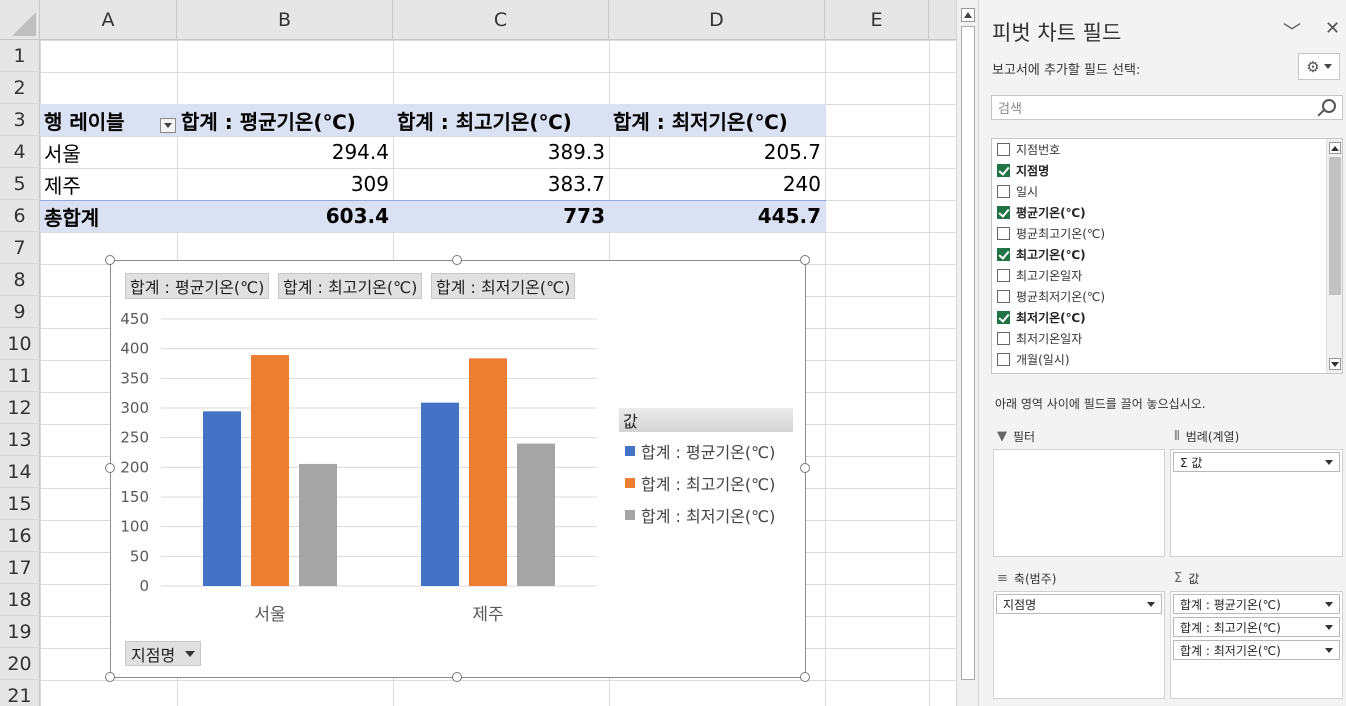 The height and width of the screenshot is (706, 1346). Describe the element at coordinates (717, 20) in the screenshot. I see `column-header-d: D` at that location.